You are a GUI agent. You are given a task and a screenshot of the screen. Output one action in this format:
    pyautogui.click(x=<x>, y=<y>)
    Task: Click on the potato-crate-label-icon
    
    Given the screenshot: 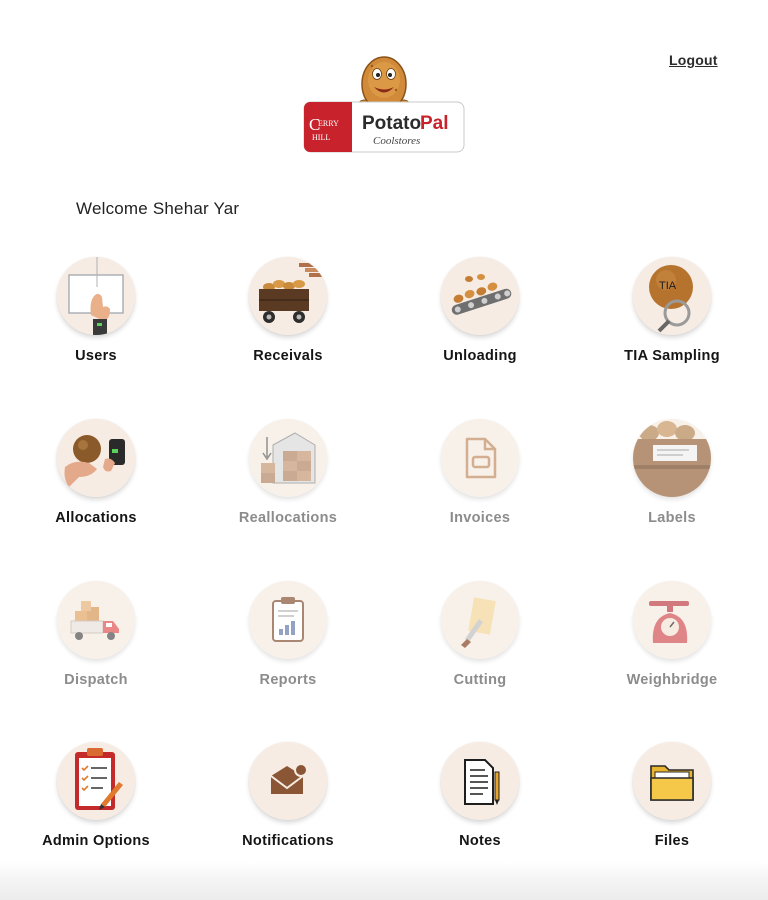 What is the action you would take?
    pyautogui.click(x=672, y=458)
    